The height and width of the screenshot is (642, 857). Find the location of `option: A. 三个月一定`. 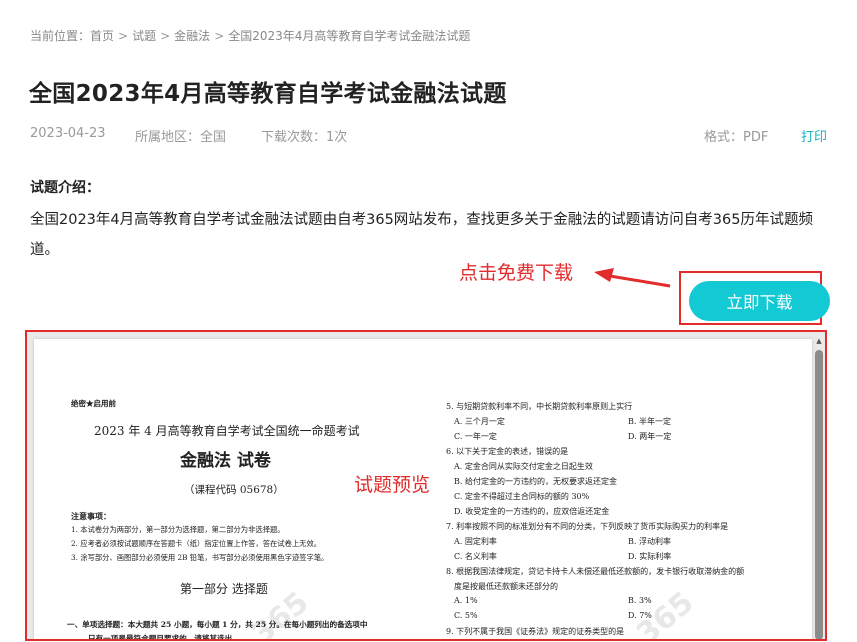

option: A. 三个月一定 is located at coordinates (479, 421).